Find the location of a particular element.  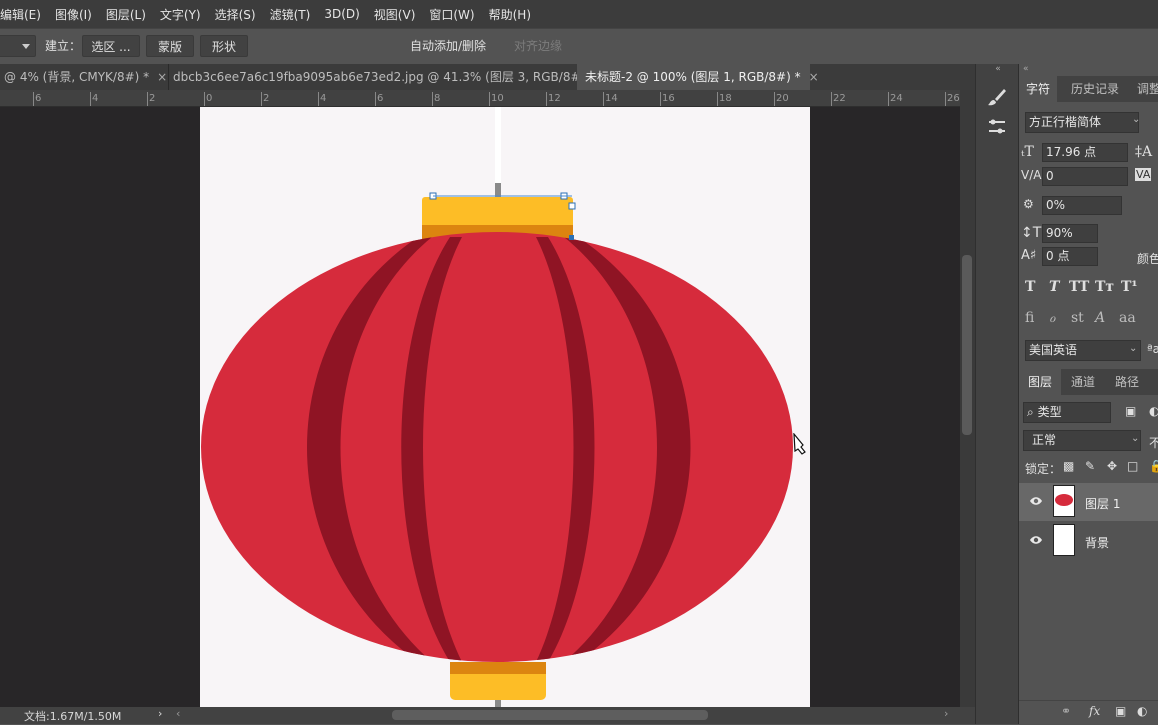

font-size-field: 17.96 点 is located at coordinates (1085, 152).